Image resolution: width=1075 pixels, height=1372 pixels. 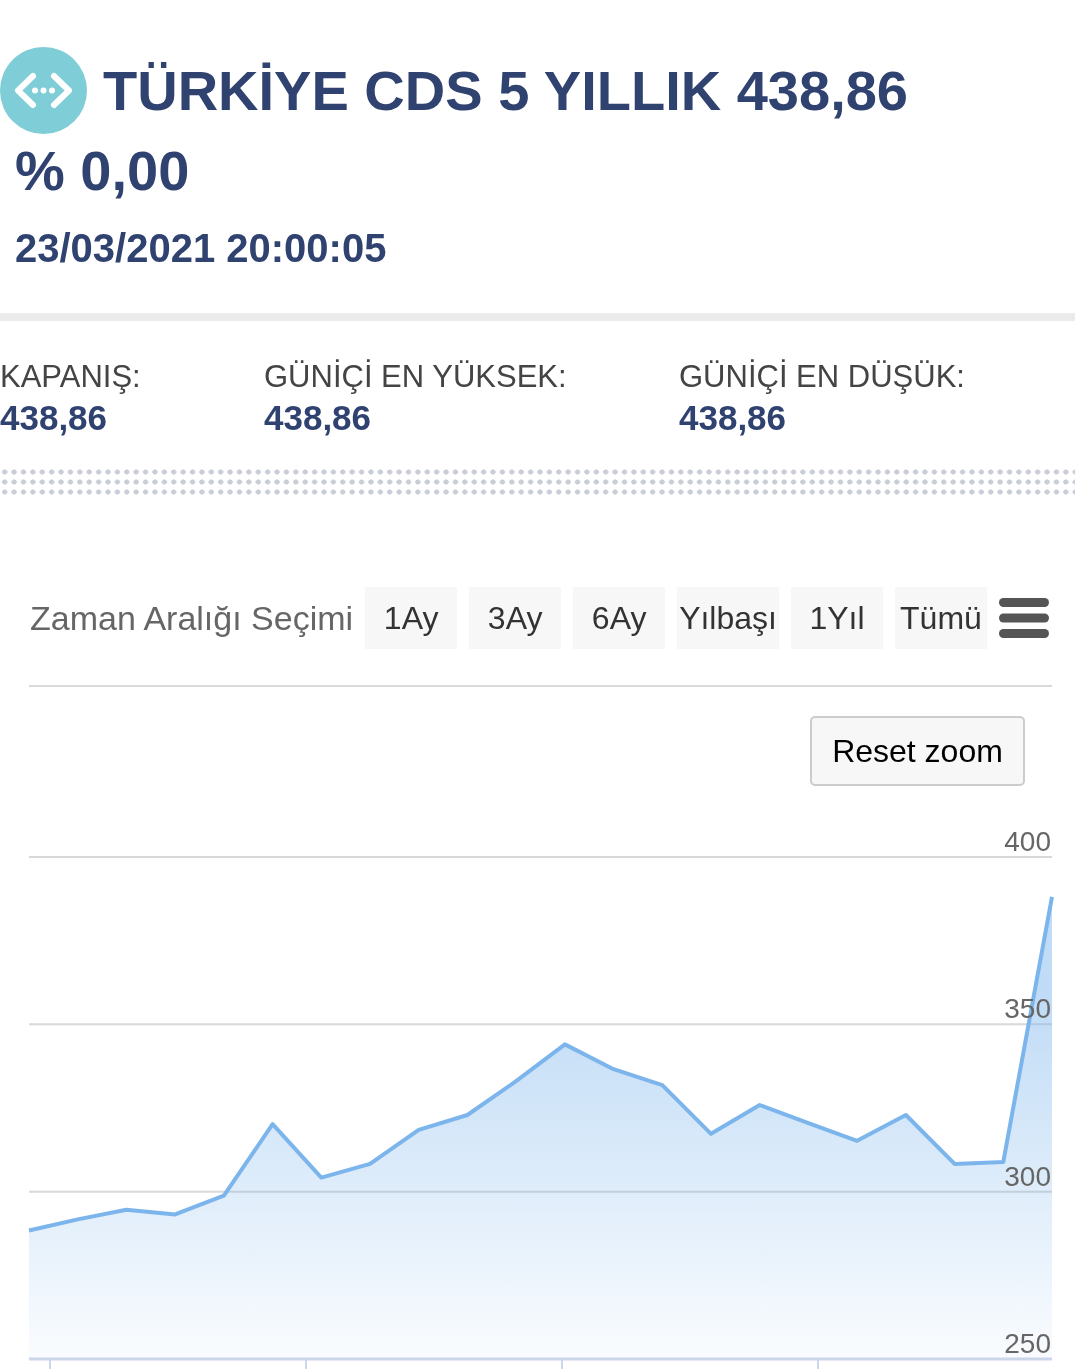 I want to click on instrument-title: TÜRKİYE CDS 5 YILLIK 438,86, so click(x=505, y=90).